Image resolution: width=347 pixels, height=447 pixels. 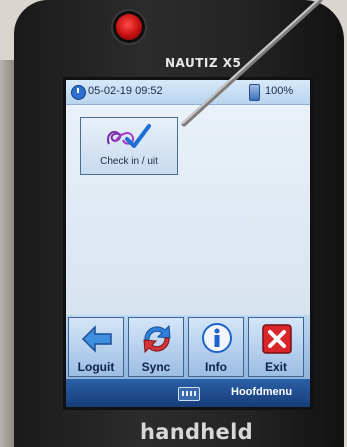 I want to click on logout-arrow-icon, so click(x=96, y=339).